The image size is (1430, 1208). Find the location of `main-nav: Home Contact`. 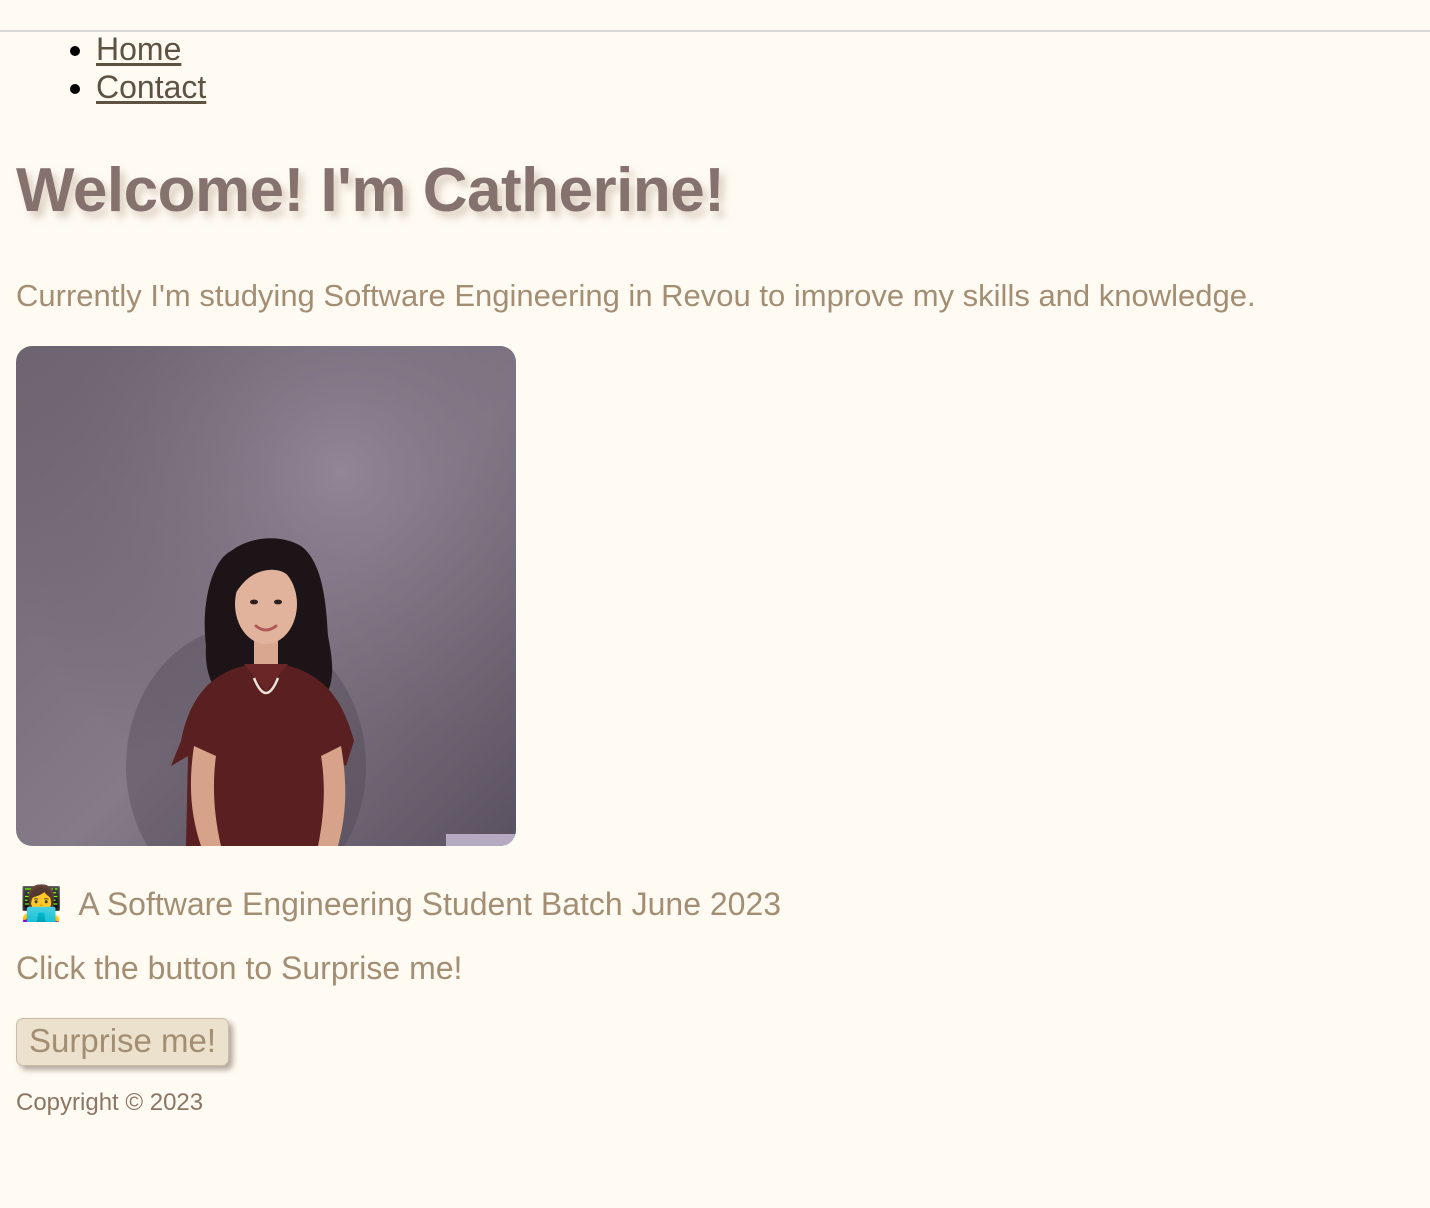

main-nav: Home Contact is located at coordinates (715, 68).